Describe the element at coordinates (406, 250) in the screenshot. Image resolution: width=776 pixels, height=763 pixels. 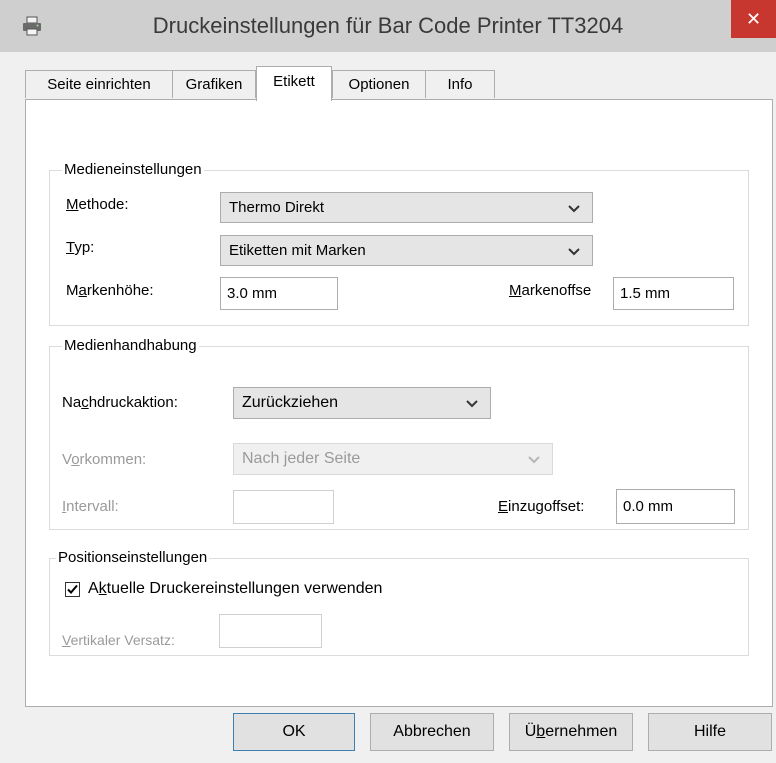
I see `type-select: Etiketten mit Marken` at that location.